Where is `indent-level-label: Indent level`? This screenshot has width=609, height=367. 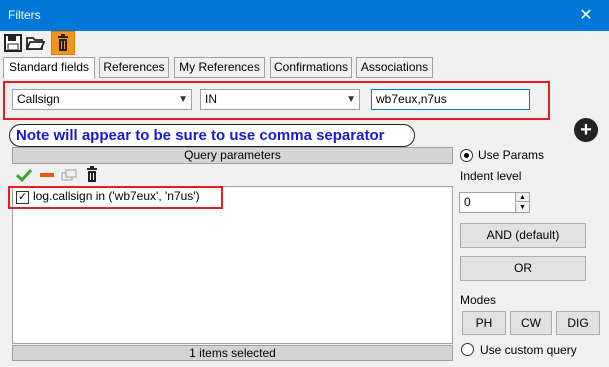 indent-level-label: Indent level is located at coordinates (491, 176).